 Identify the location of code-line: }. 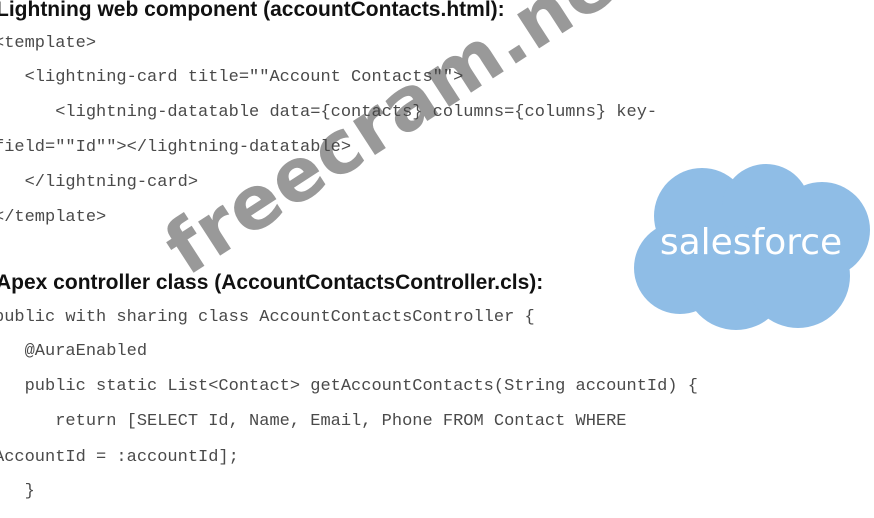
(29, 491).